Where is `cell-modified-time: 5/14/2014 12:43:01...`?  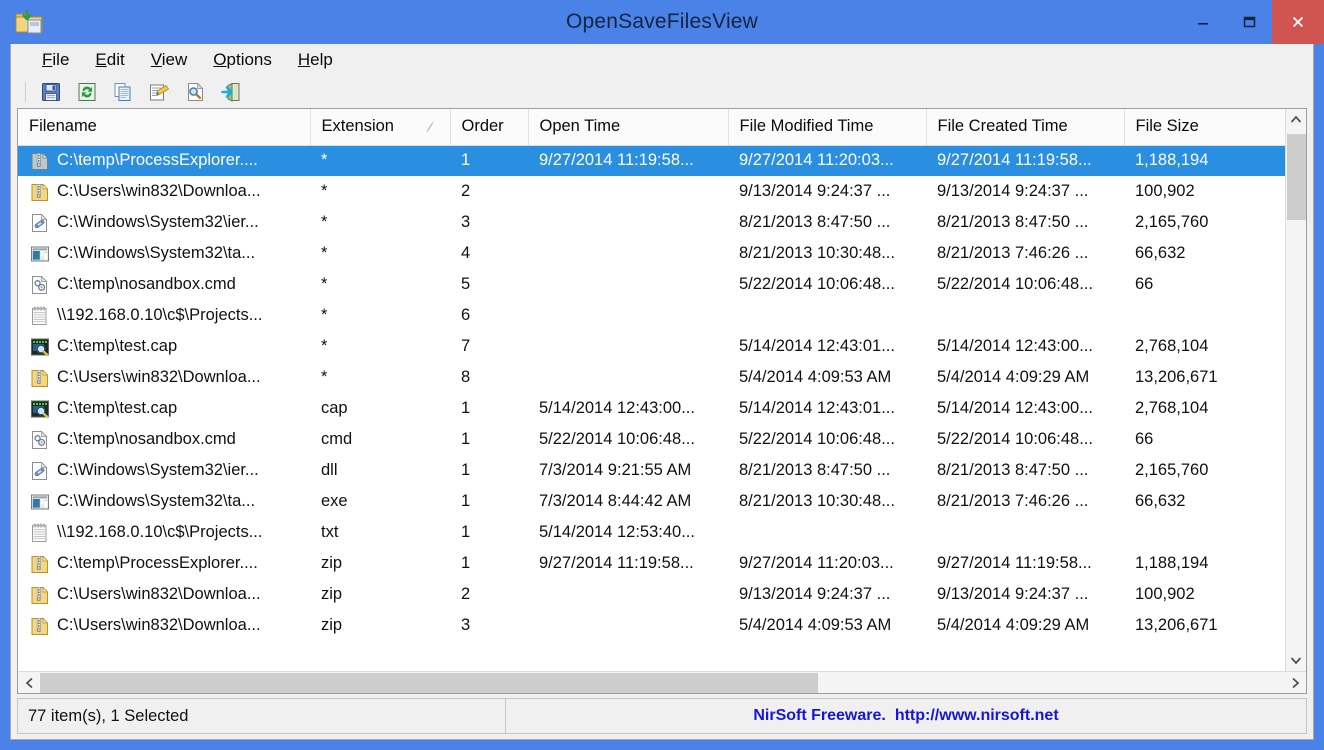 cell-modified-time: 5/14/2014 12:43:01... is located at coordinates (827, 346).